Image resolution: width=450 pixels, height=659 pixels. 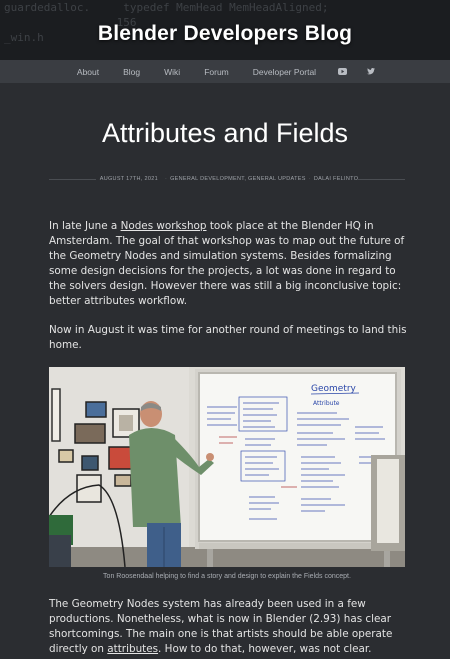 I want to click on nav-item-blog: Blog, so click(x=131, y=72).